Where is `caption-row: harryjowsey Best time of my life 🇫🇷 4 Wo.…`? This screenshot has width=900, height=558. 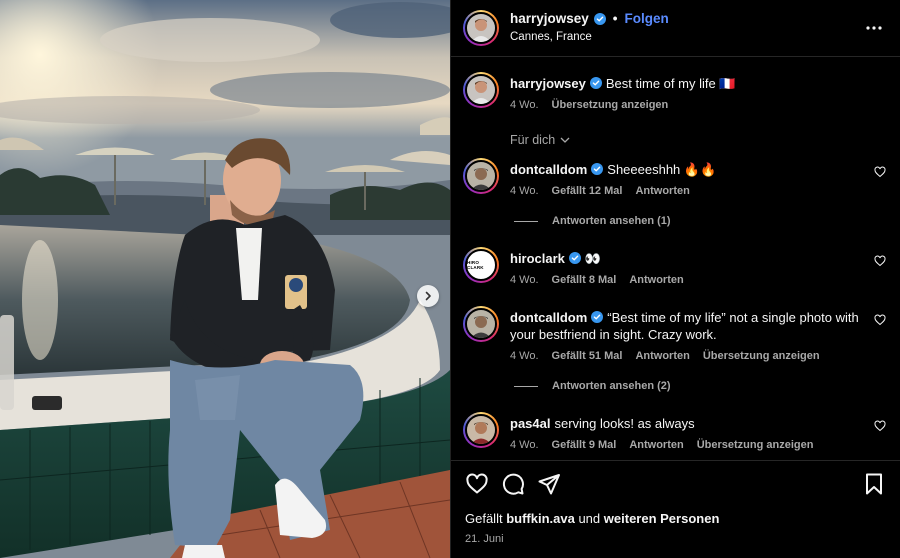 caption-row: harryjowsey Best time of my life 🇫🇷 4 Wo.… is located at coordinates (674, 91).